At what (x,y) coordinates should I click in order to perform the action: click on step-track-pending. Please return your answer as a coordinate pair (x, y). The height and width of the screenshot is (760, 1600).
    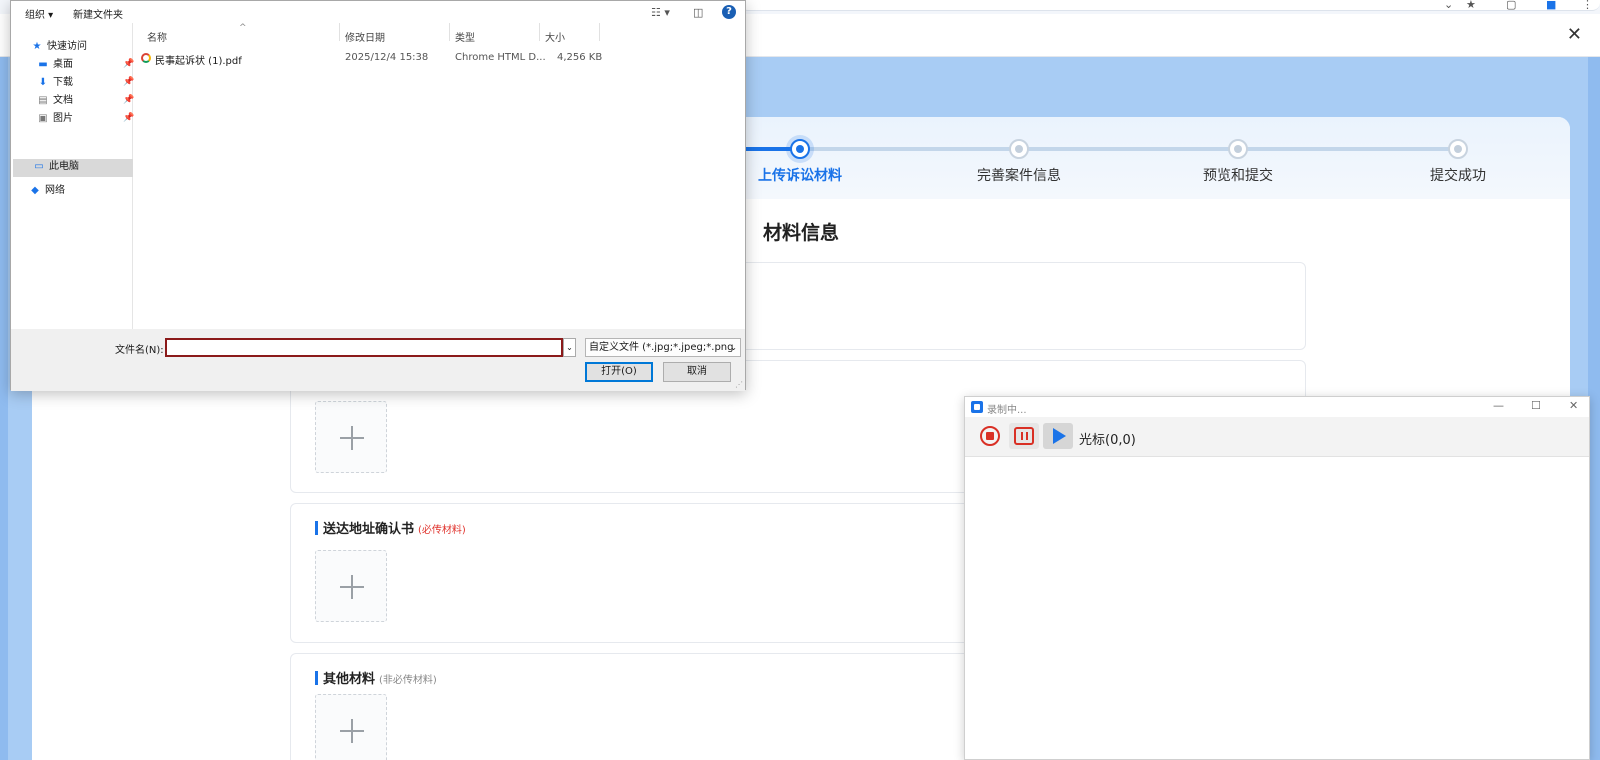
    Looking at the image, I should click on (1129, 149).